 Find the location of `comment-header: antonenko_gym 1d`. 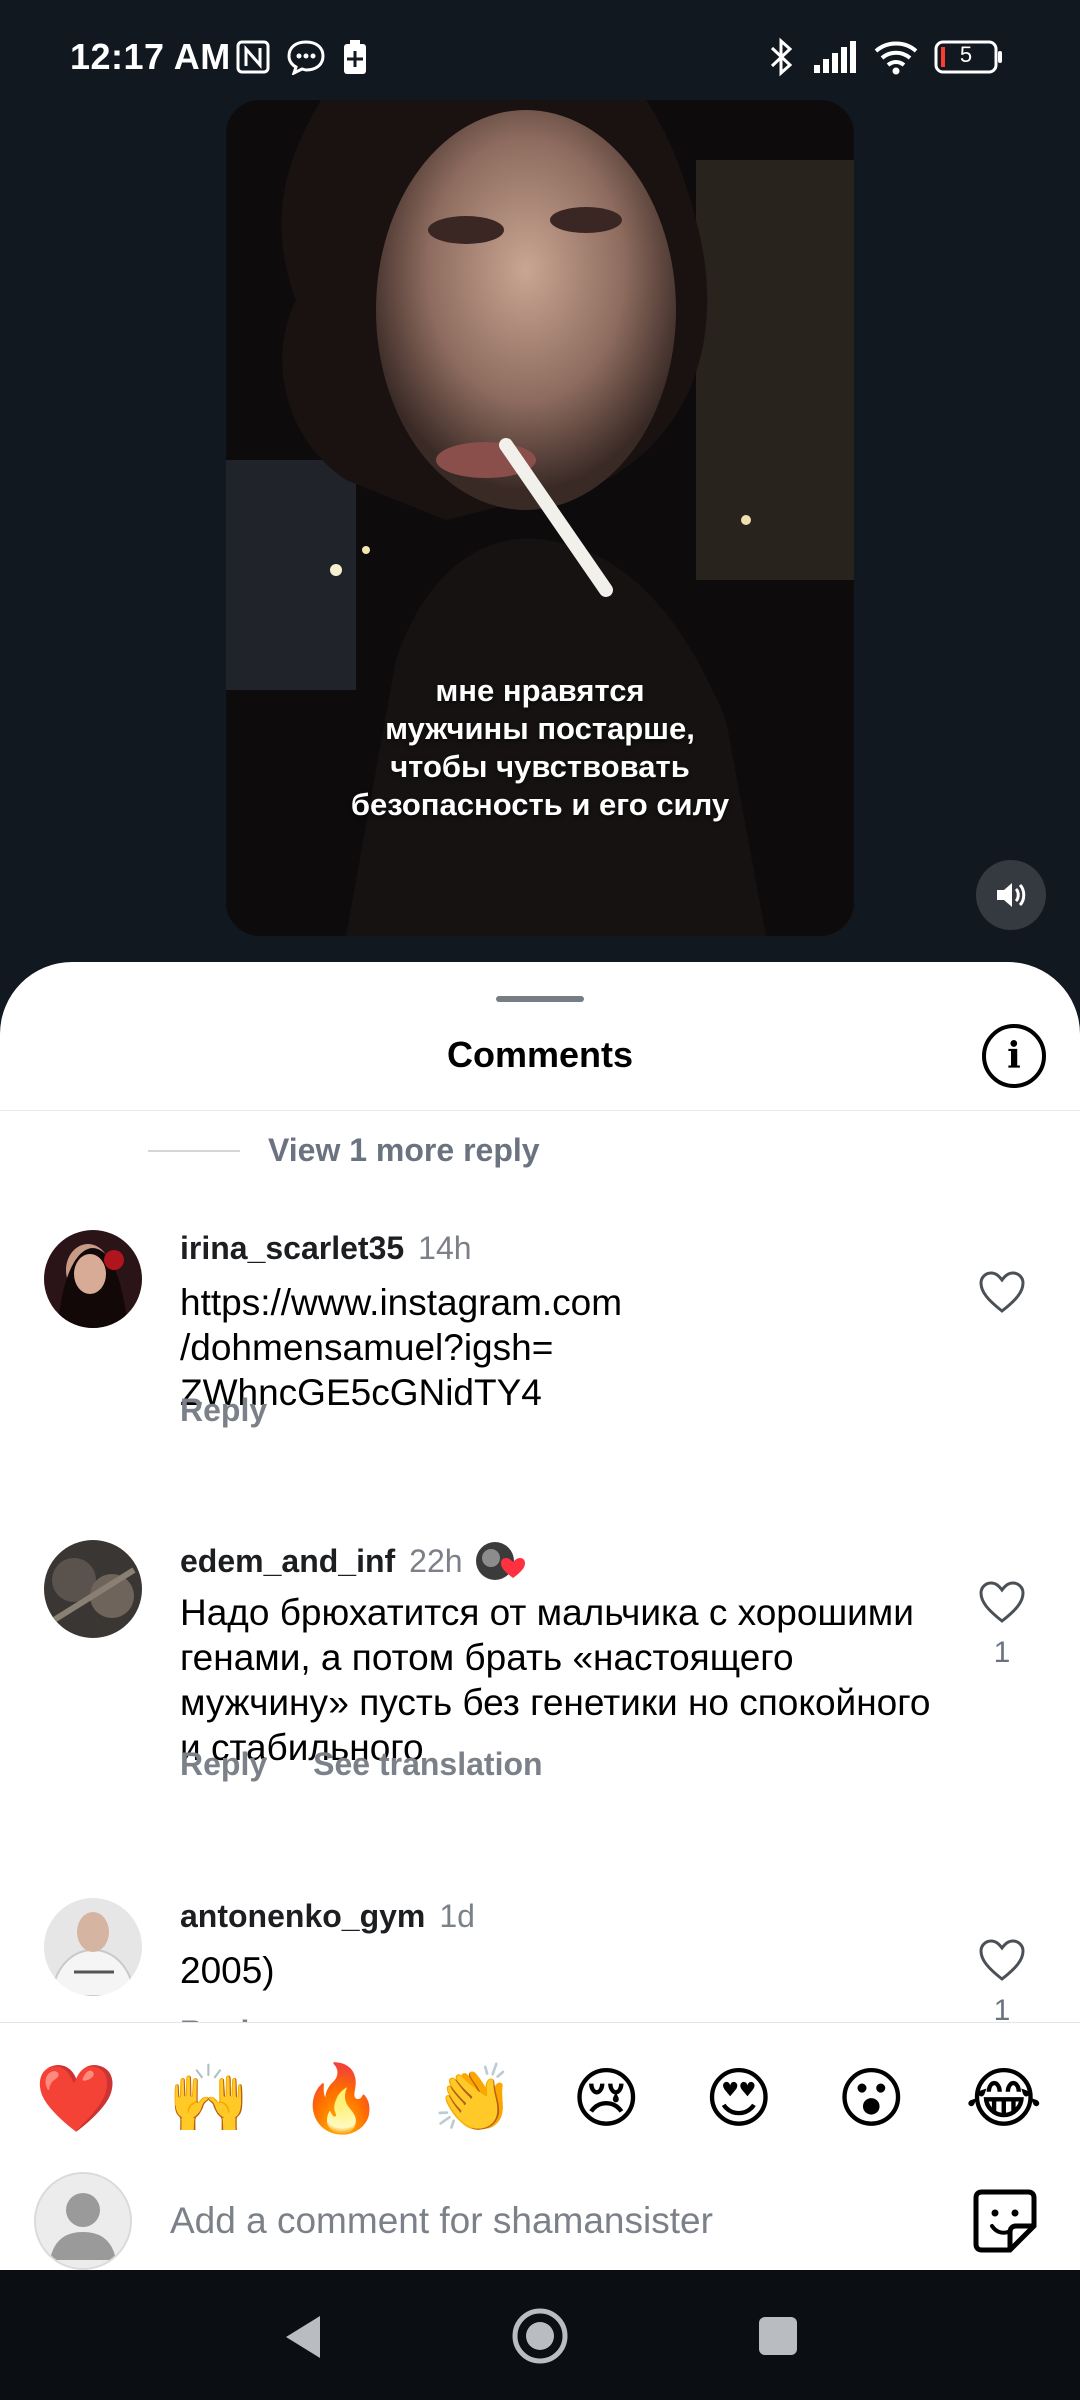

comment-header: antonenko_gym 1d is located at coordinates (327, 1916).